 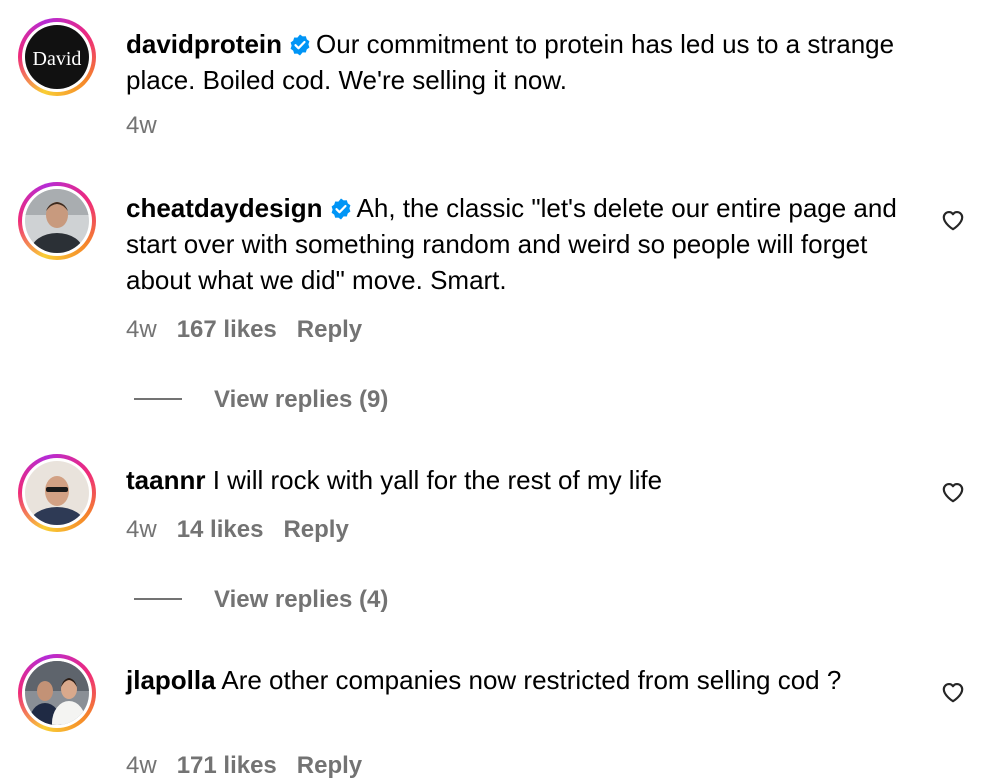 I want to click on username-link: davidprotein, so click(x=204, y=44).